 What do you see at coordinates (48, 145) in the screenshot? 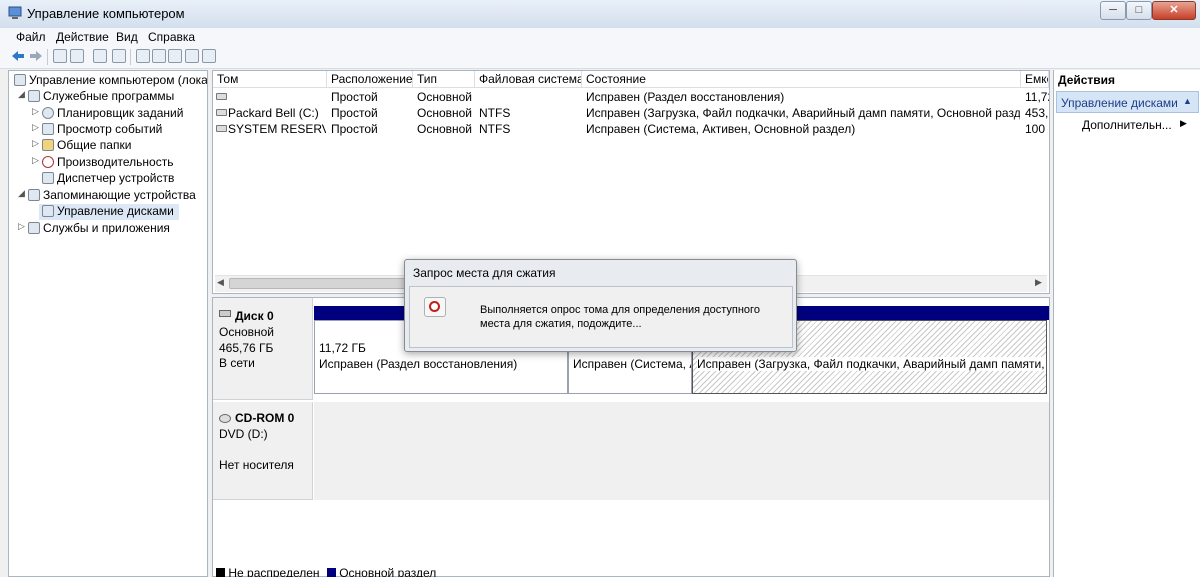
I see `shared-folder-icon` at bounding box center [48, 145].